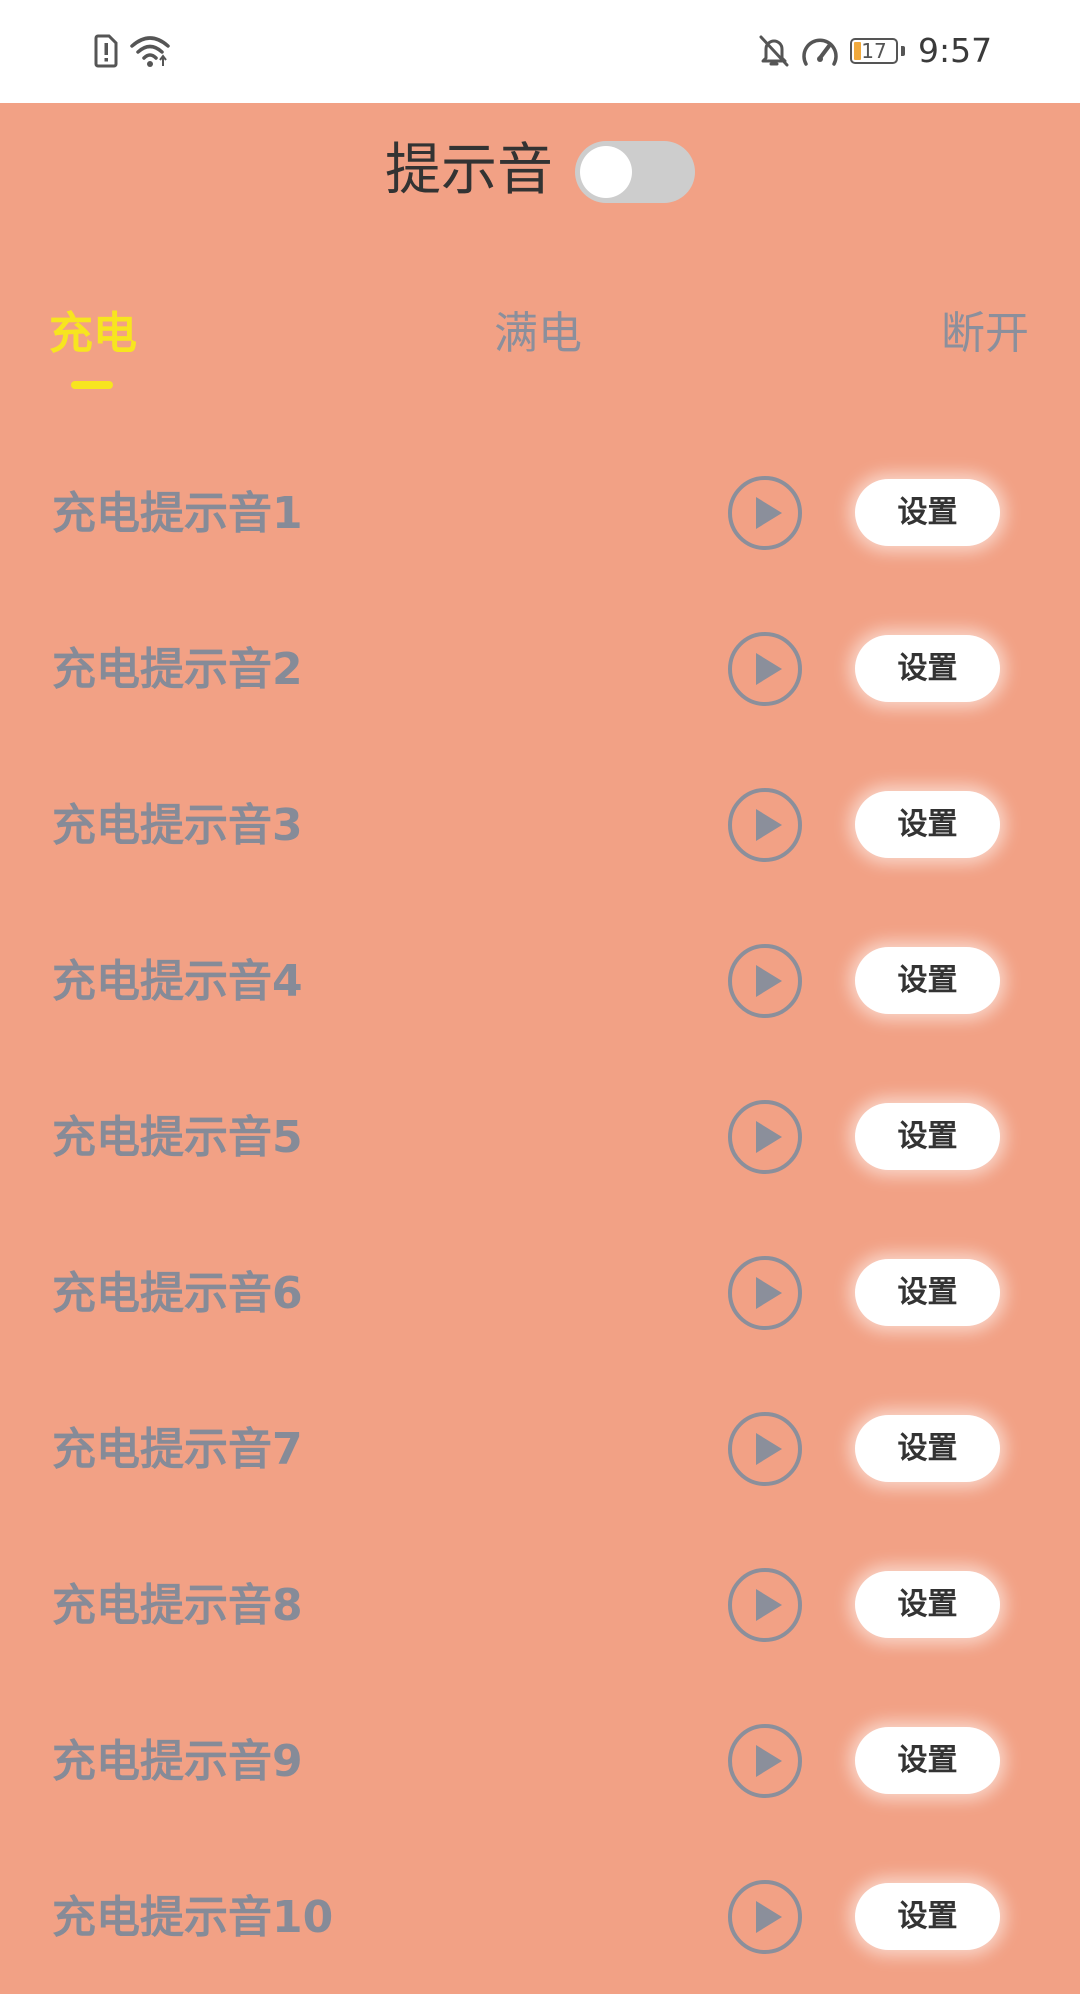 Image resolution: width=1080 pixels, height=1994 pixels. What do you see at coordinates (820, 52) in the screenshot?
I see `speed-icon` at bounding box center [820, 52].